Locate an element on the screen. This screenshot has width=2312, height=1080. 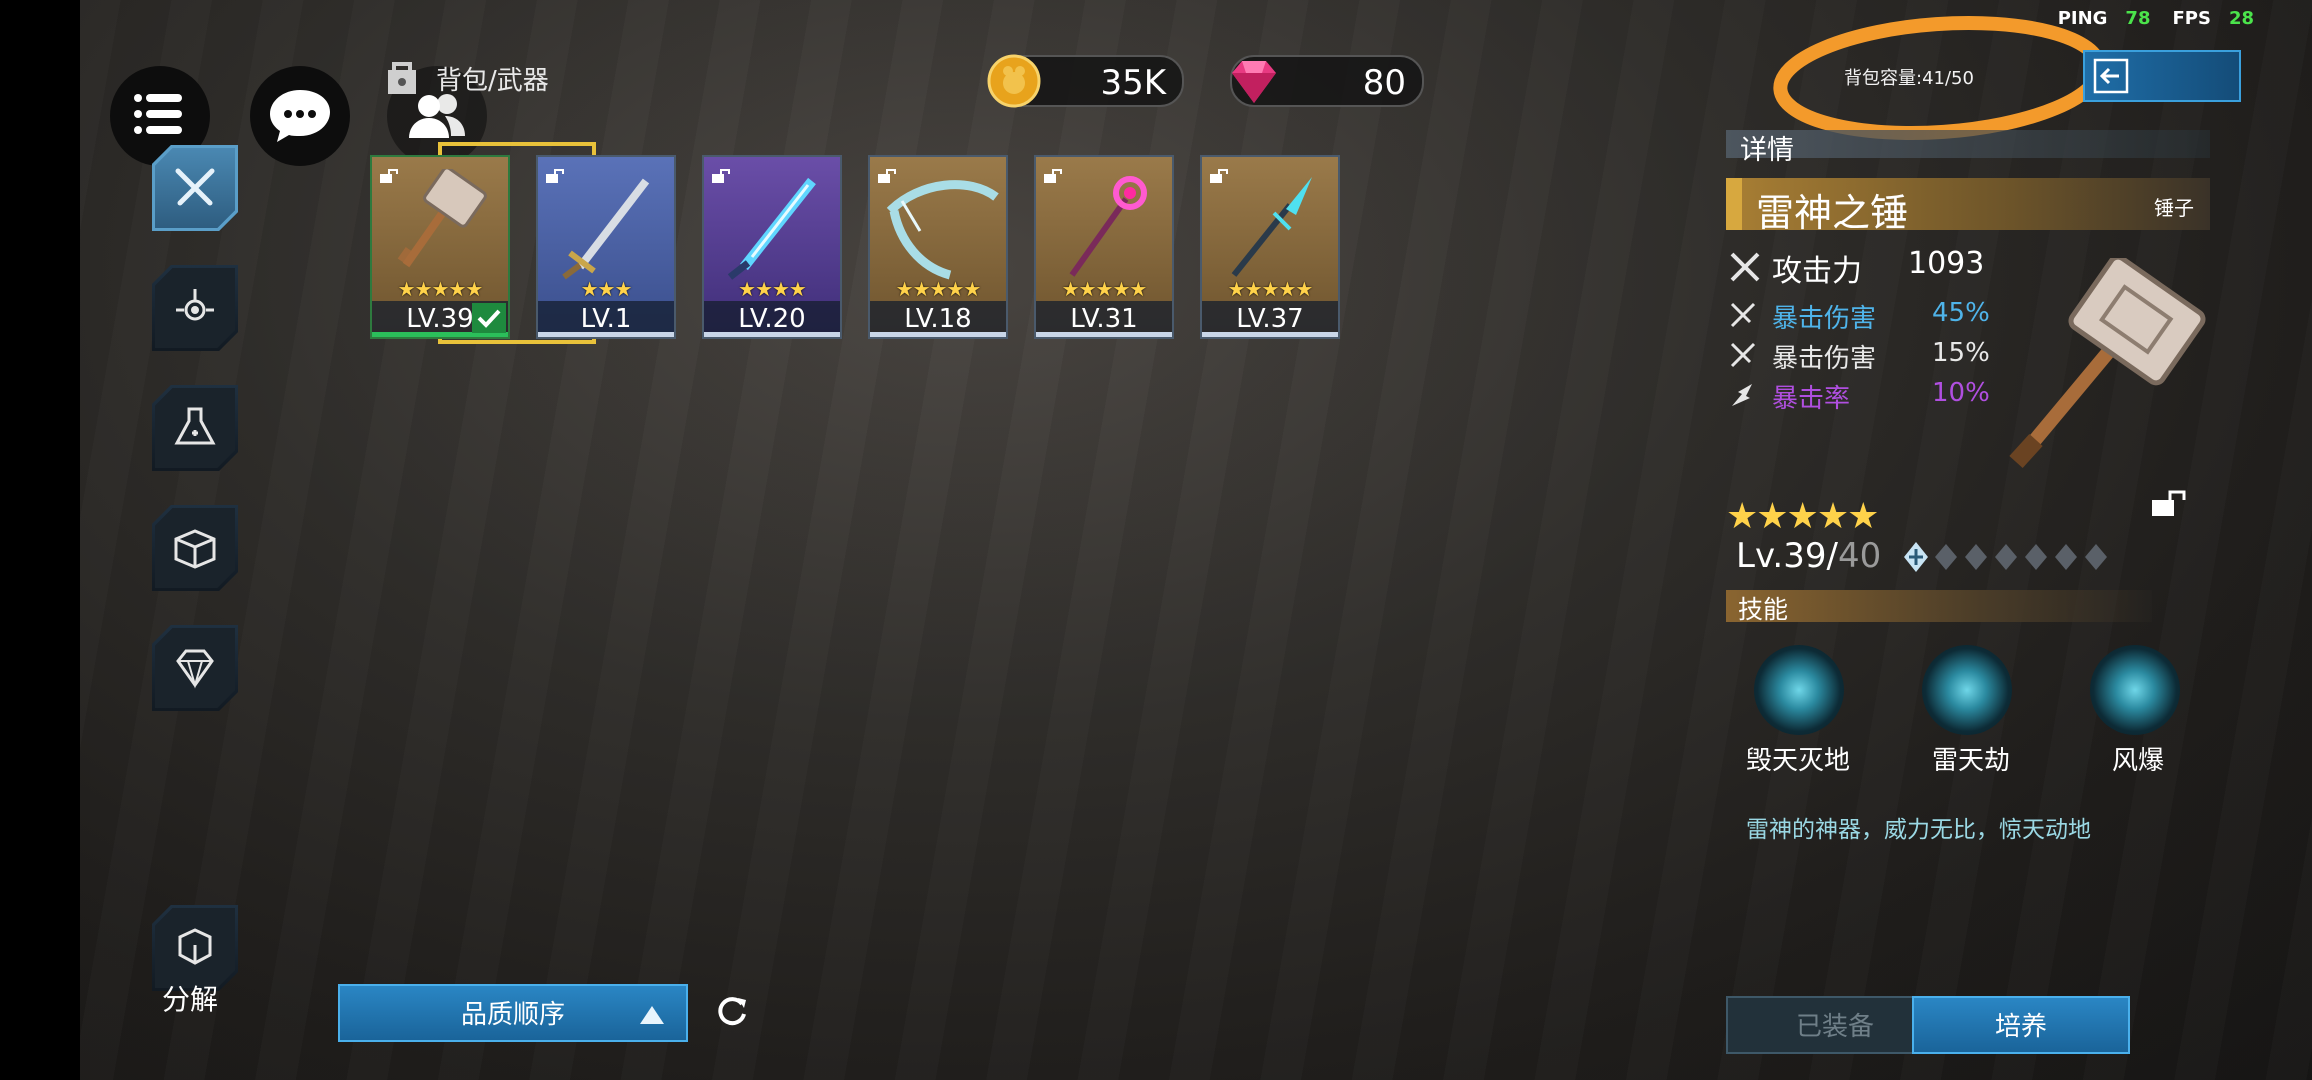
chat-bubble-icon is located at coordinates (300, 116).